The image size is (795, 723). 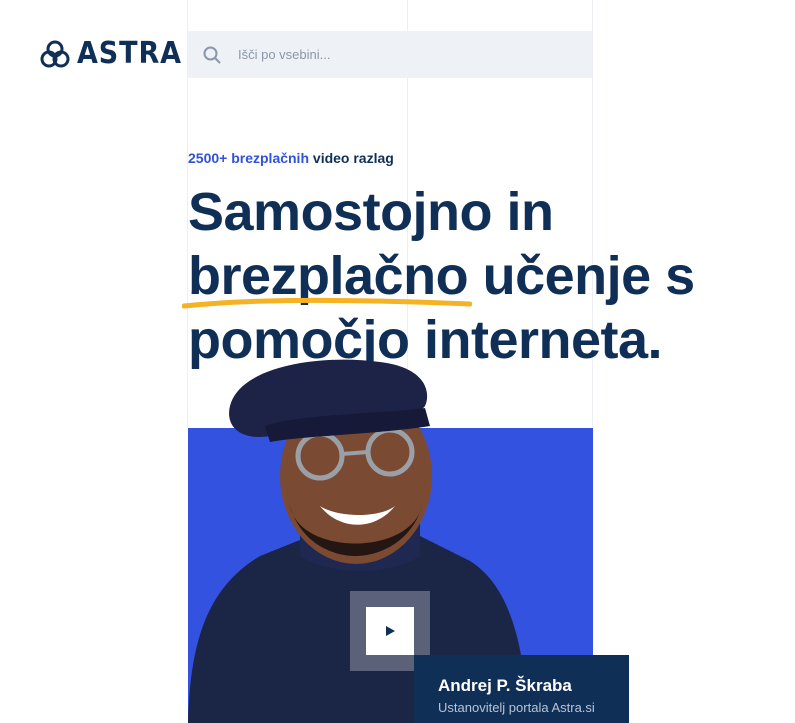 What do you see at coordinates (212, 55) in the screenshot?
I see `search-icon` at bounding box center [212, 55].